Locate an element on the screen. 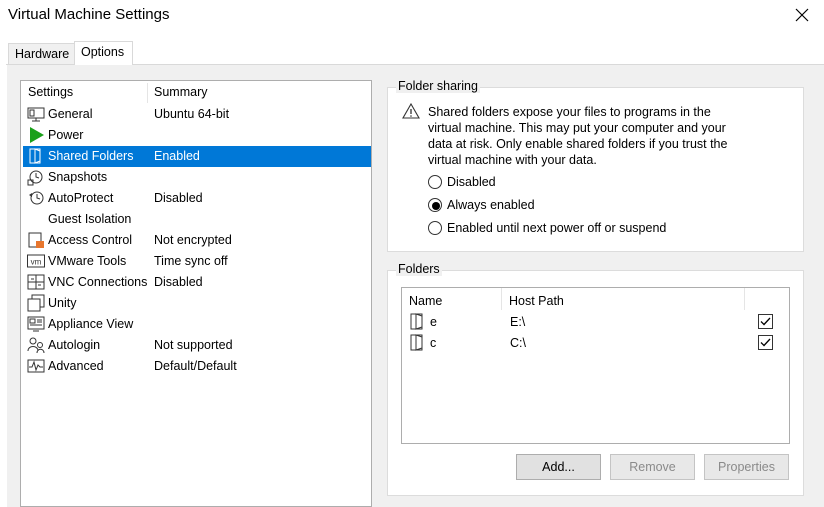  folder-host-path: E:\ is located at coordinates (518, 322).